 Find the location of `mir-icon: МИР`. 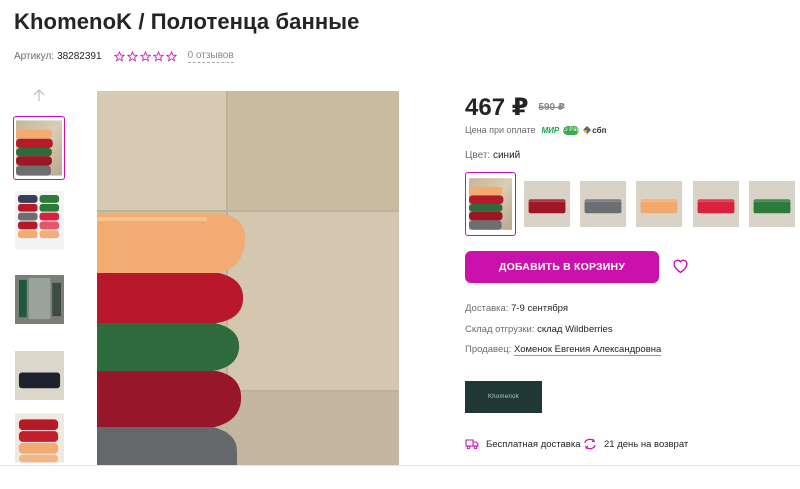

mir-icon: МИР is located at coordinates (550, 130).